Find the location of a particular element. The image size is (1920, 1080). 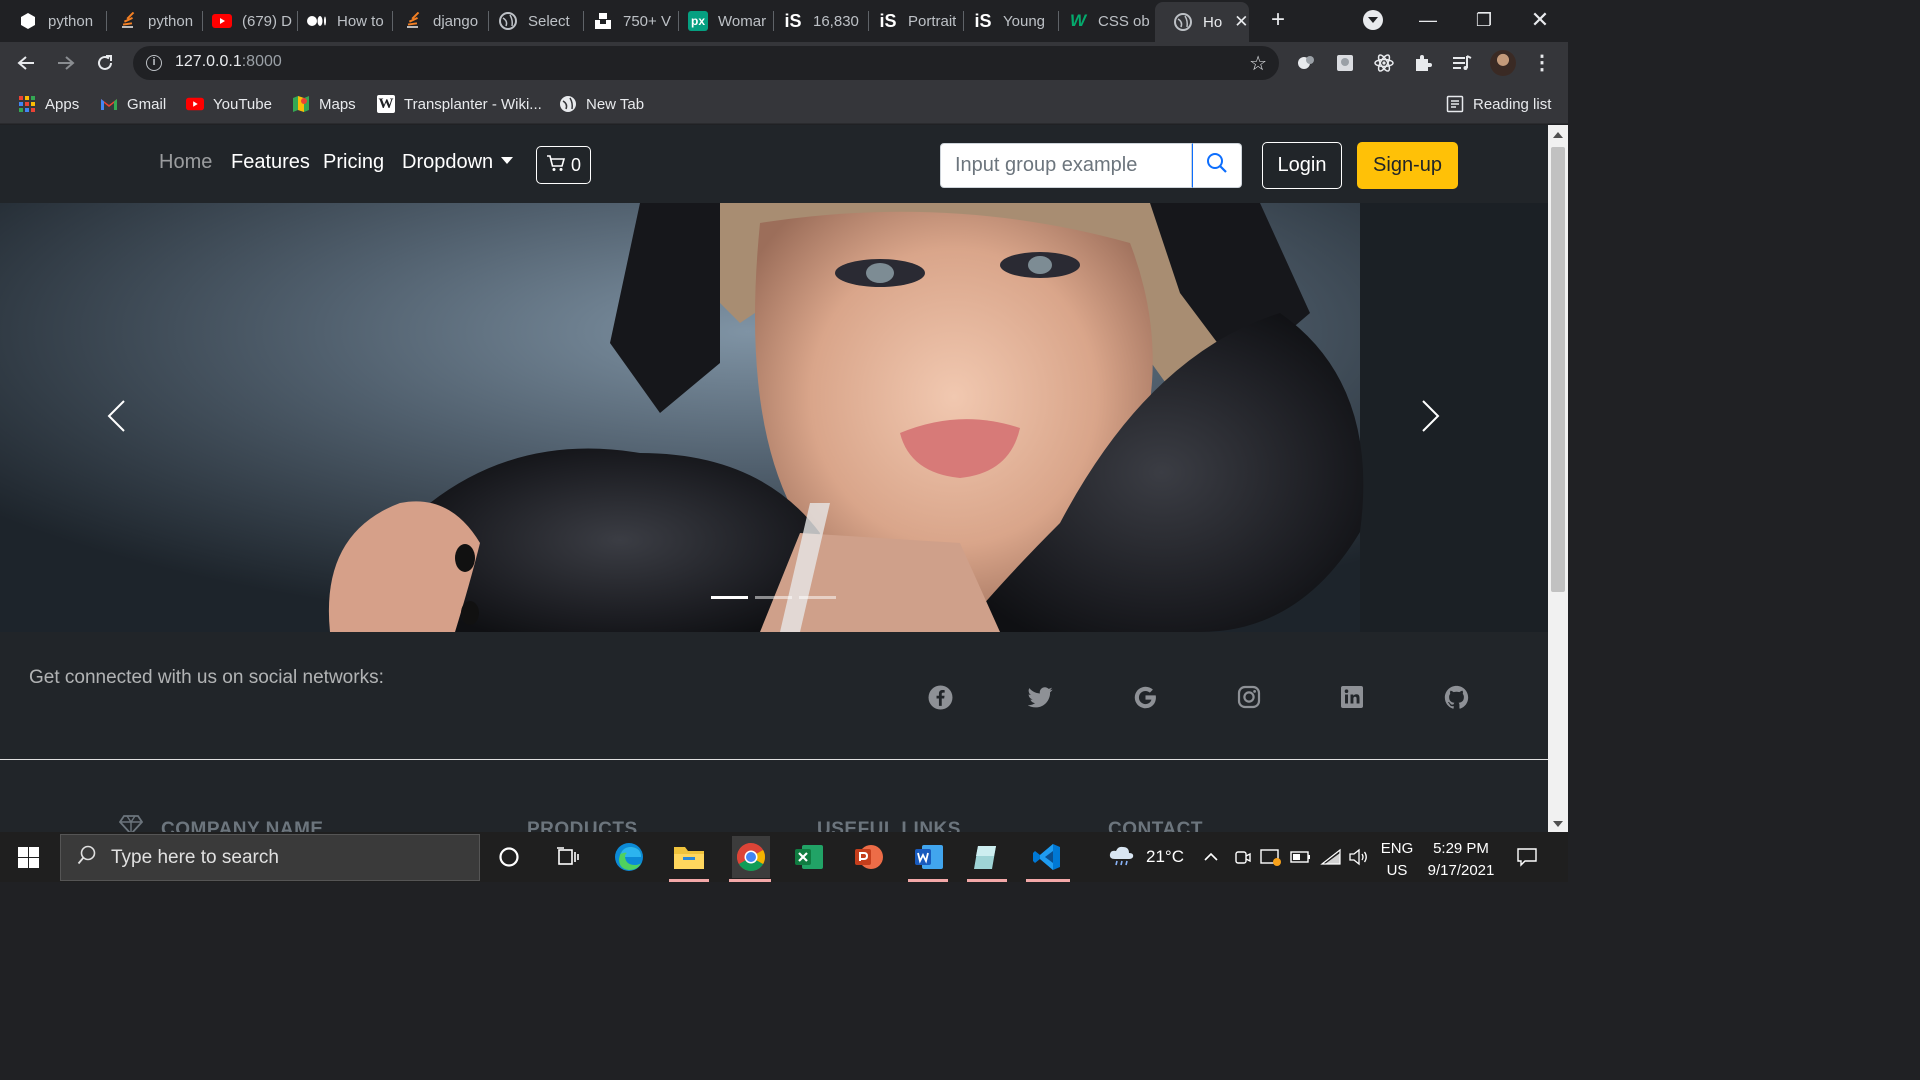

tab: Select is located at coordinates (531, 21).